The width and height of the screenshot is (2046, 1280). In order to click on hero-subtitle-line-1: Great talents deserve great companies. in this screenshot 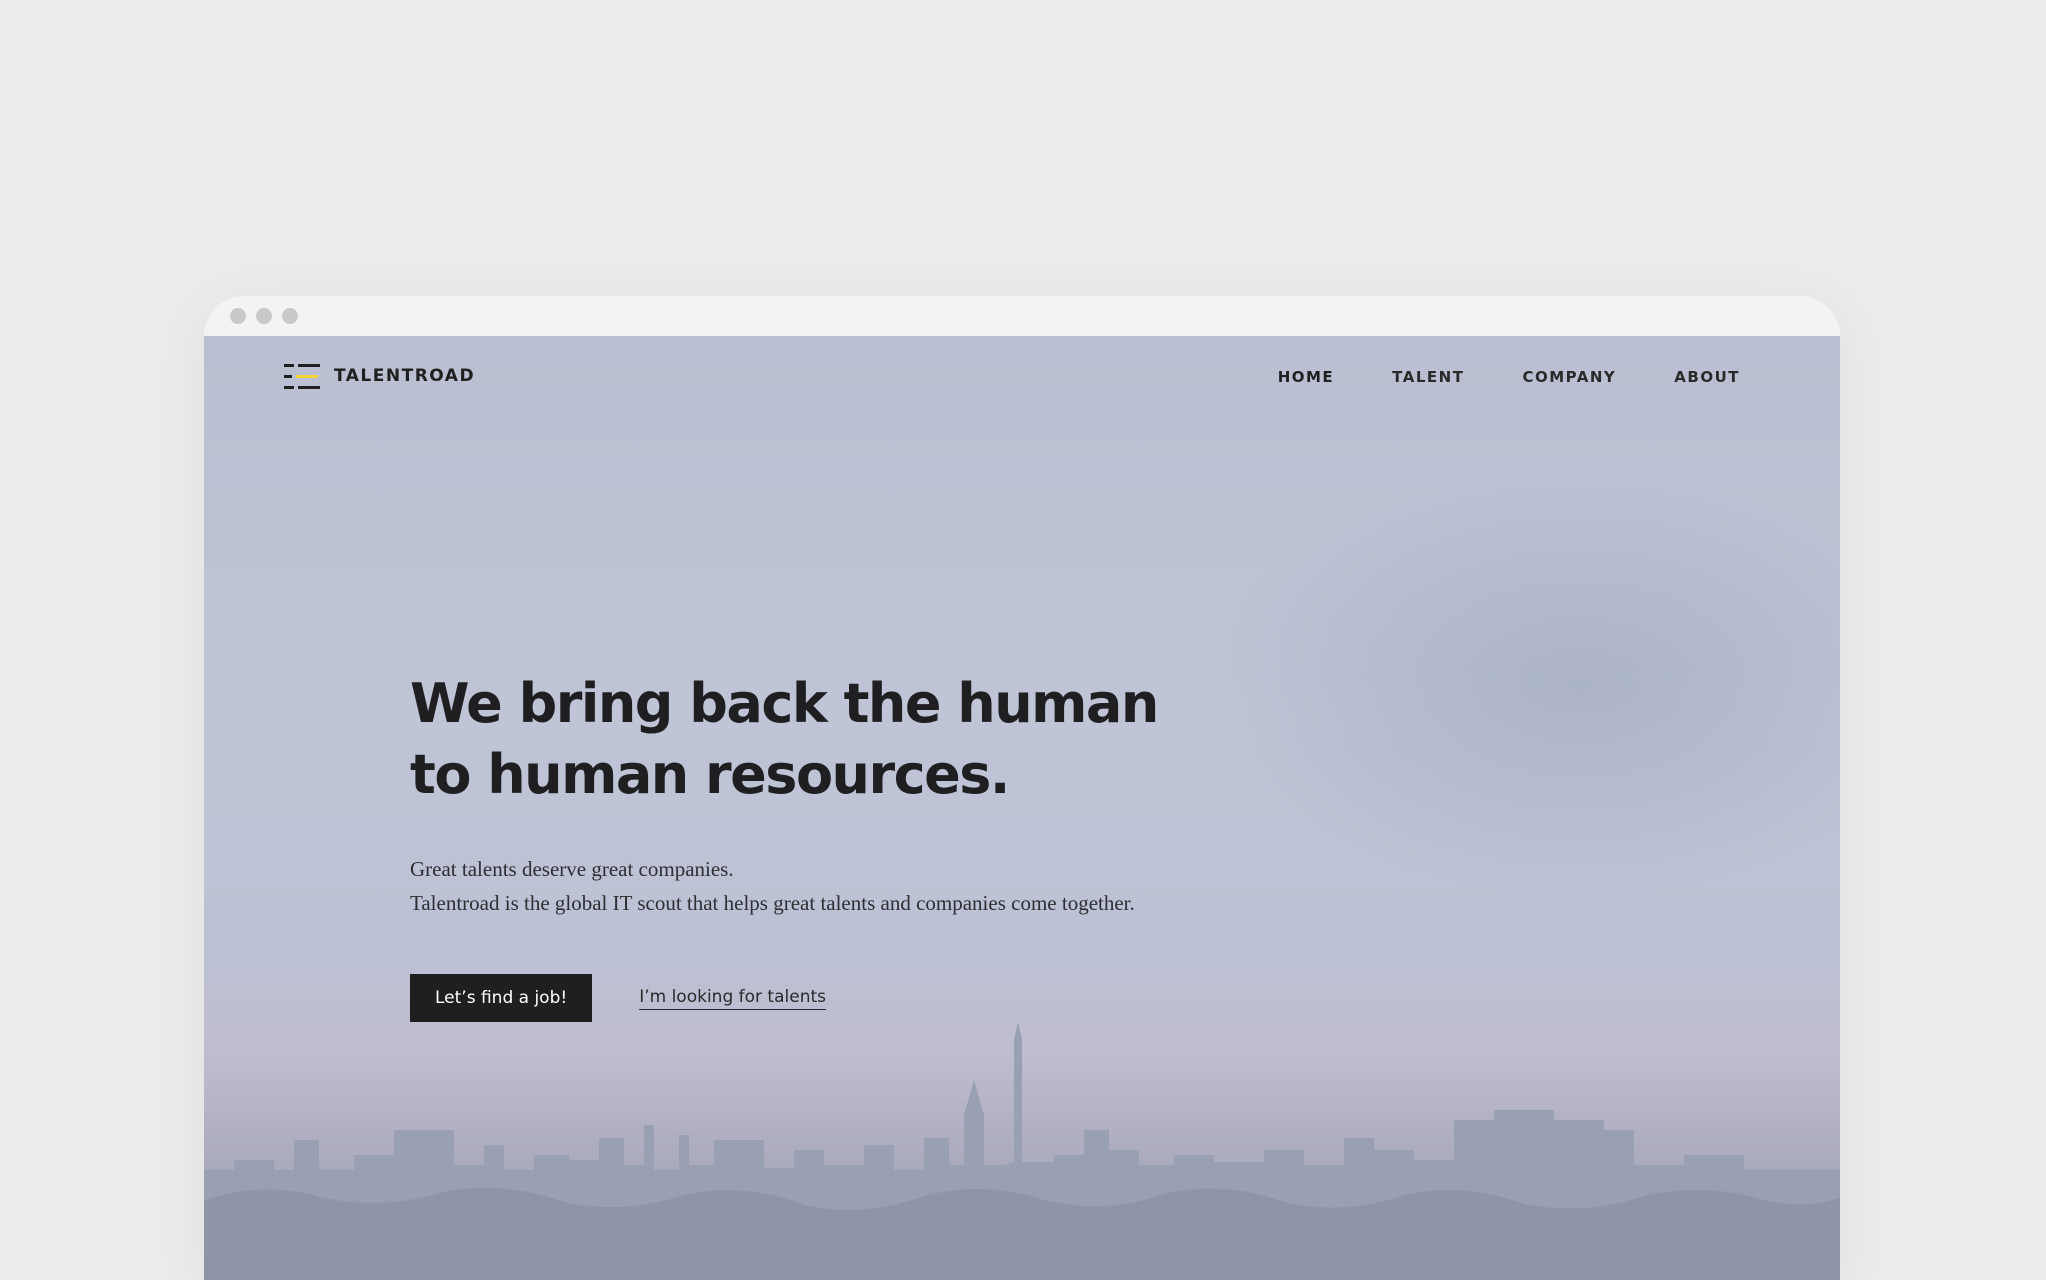, I will do `click(572, 869)`.